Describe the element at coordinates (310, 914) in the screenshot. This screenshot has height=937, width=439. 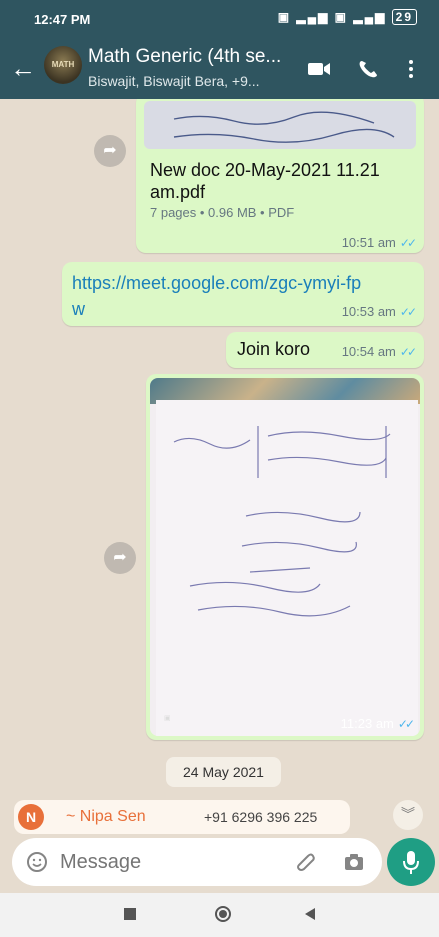
I see `back-nav-icon` at that location.